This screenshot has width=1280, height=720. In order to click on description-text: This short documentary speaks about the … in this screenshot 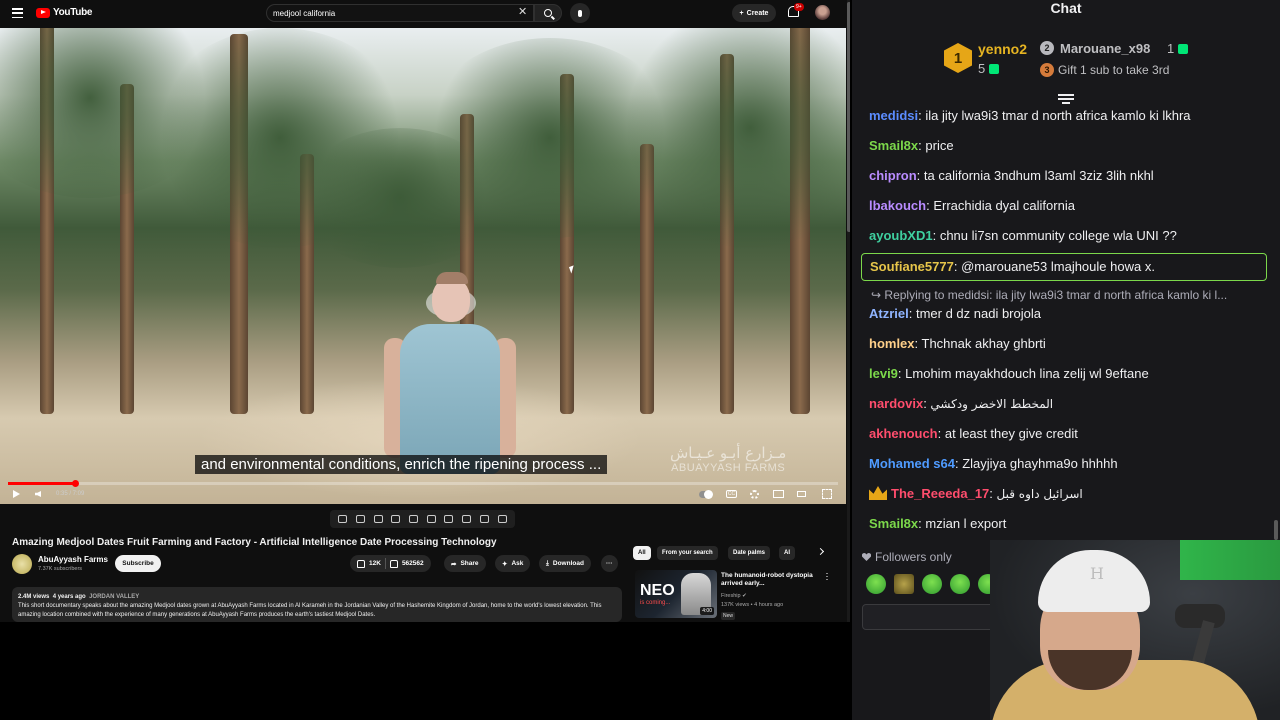, I will do `click(310, 610)`.